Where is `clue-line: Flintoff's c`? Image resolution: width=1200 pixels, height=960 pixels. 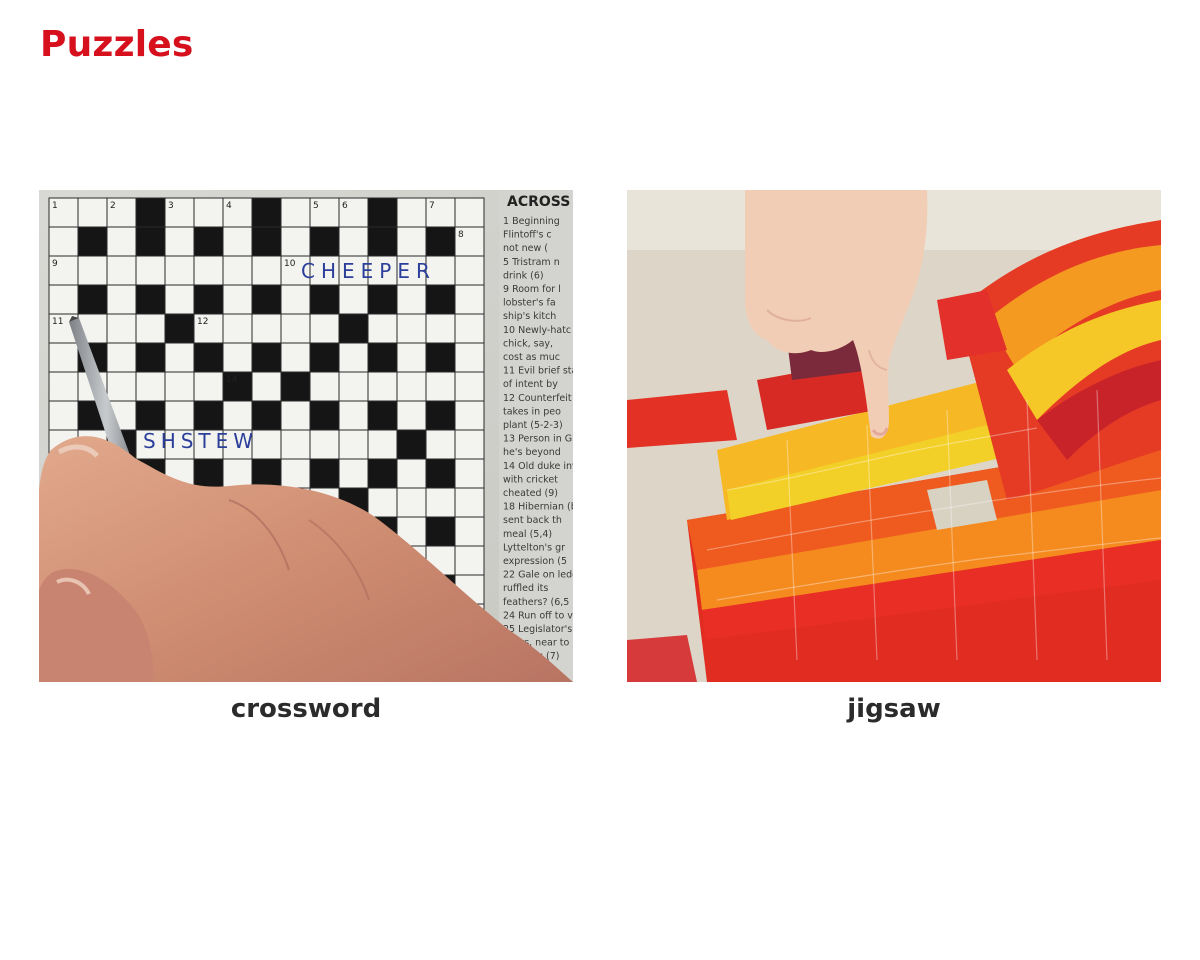 clue-line: Flintoff's c is located at coordinates (527, 235).